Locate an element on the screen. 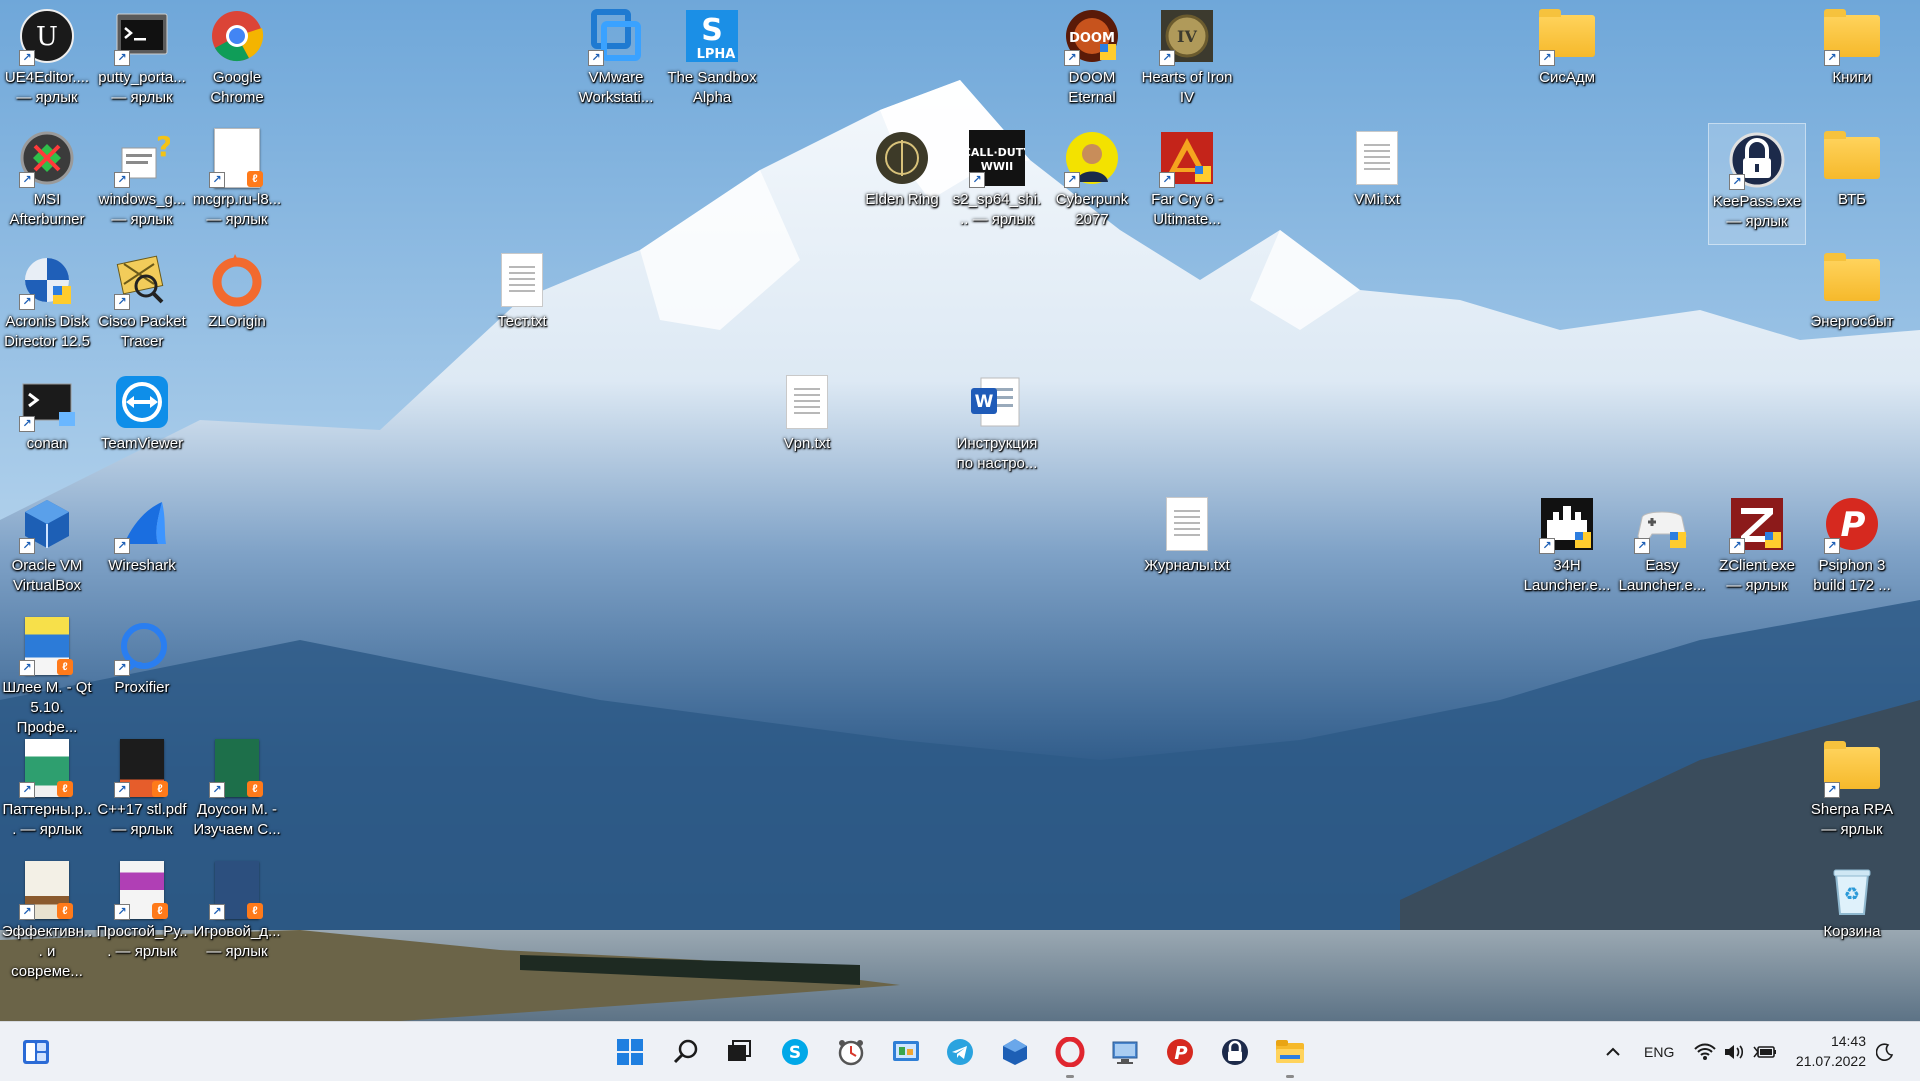 The height and width of the screenshot is (1081, 1920). desktop-icon-cyberpunk: ↗ Cyberpunk 2077 is located at coordinates (1092, 182).